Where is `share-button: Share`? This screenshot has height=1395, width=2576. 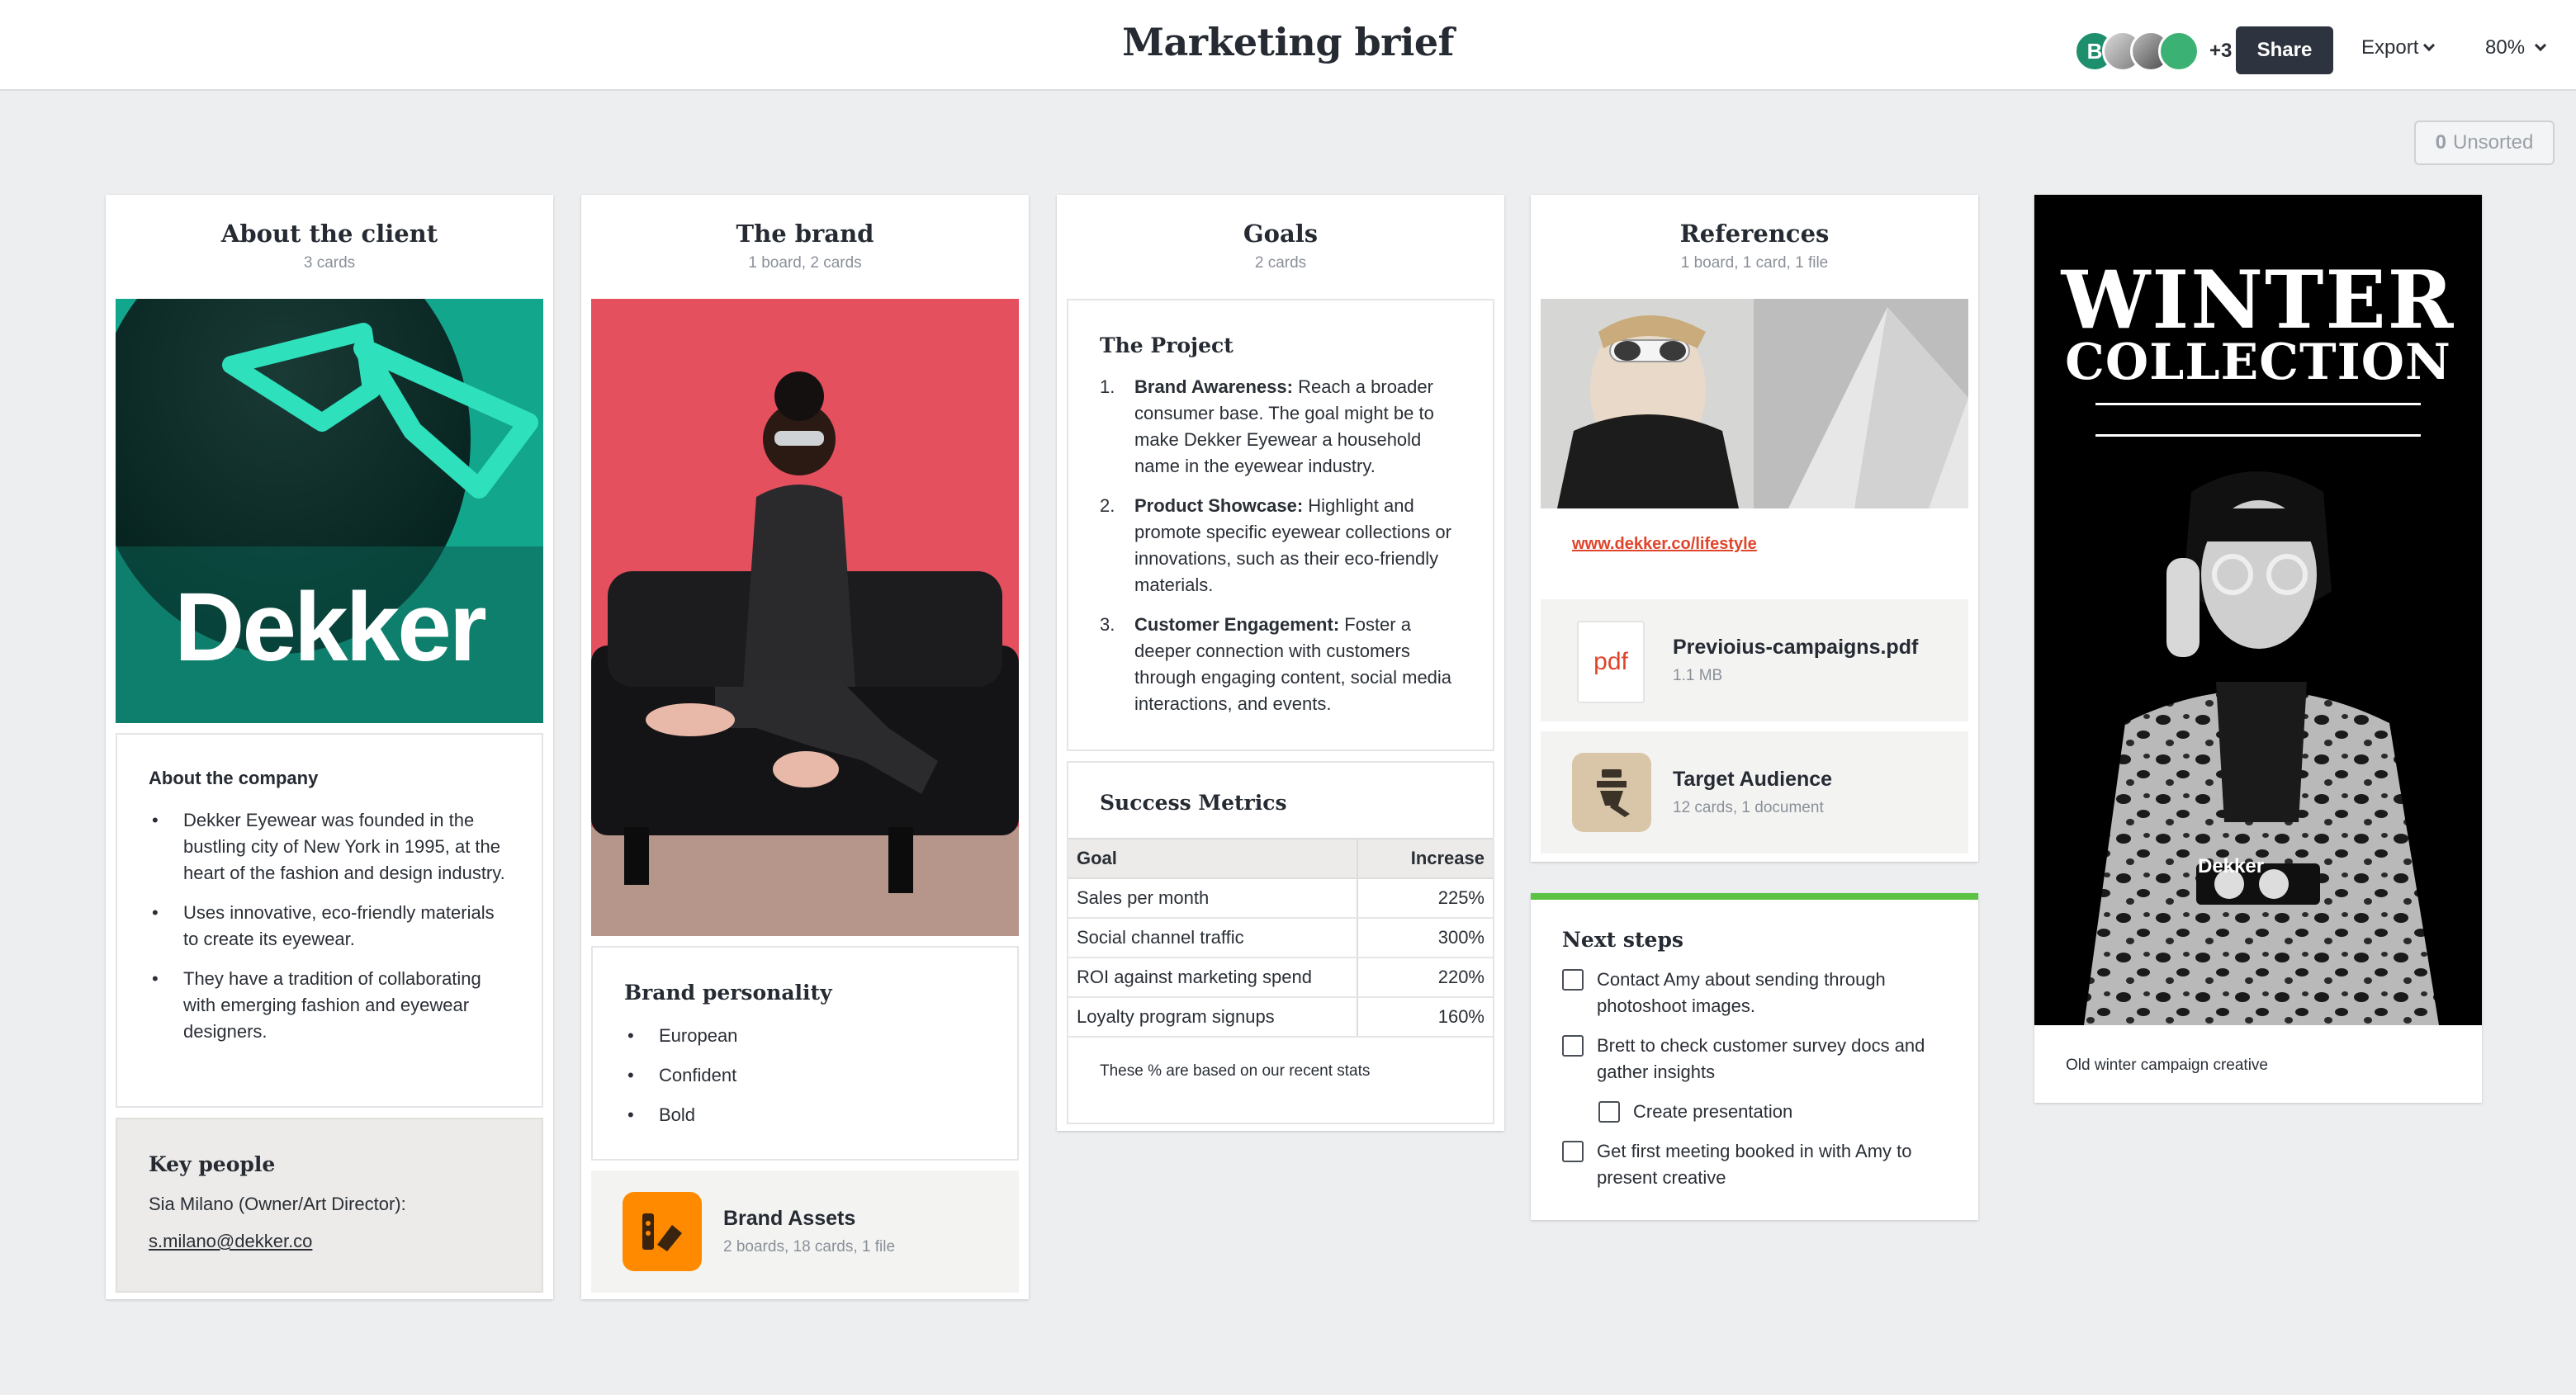 share-button: Share is located at coordinates (2284, 50).